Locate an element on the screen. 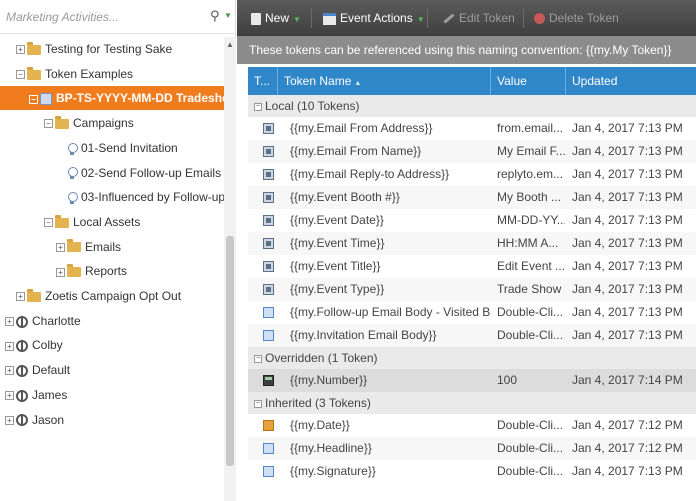 Image resolution: width=696 pixels, height=501 pixels. tree-node-label: Charlotte is located at coordinates (56, 320).